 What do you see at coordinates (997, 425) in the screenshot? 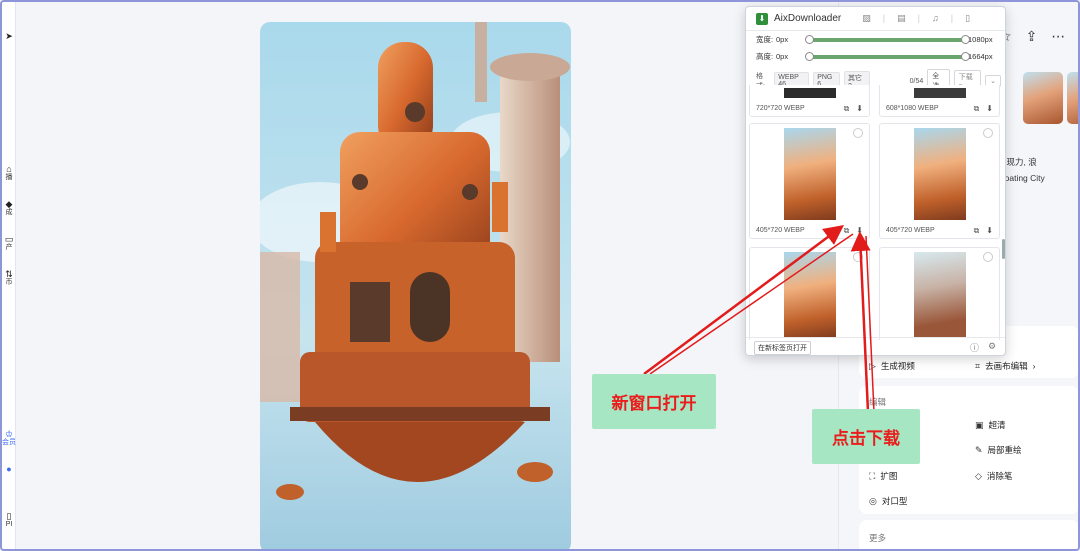
I see `hd-label: 超清` at bounding box center [997, 425].